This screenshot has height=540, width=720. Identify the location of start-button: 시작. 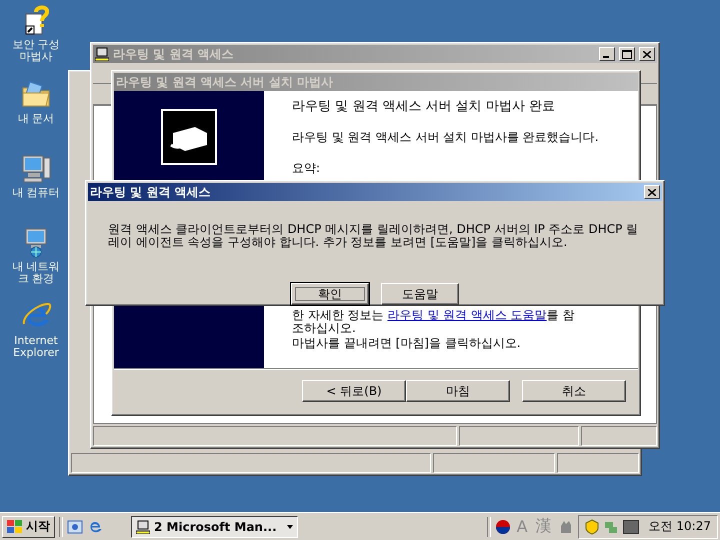
(28, 527).